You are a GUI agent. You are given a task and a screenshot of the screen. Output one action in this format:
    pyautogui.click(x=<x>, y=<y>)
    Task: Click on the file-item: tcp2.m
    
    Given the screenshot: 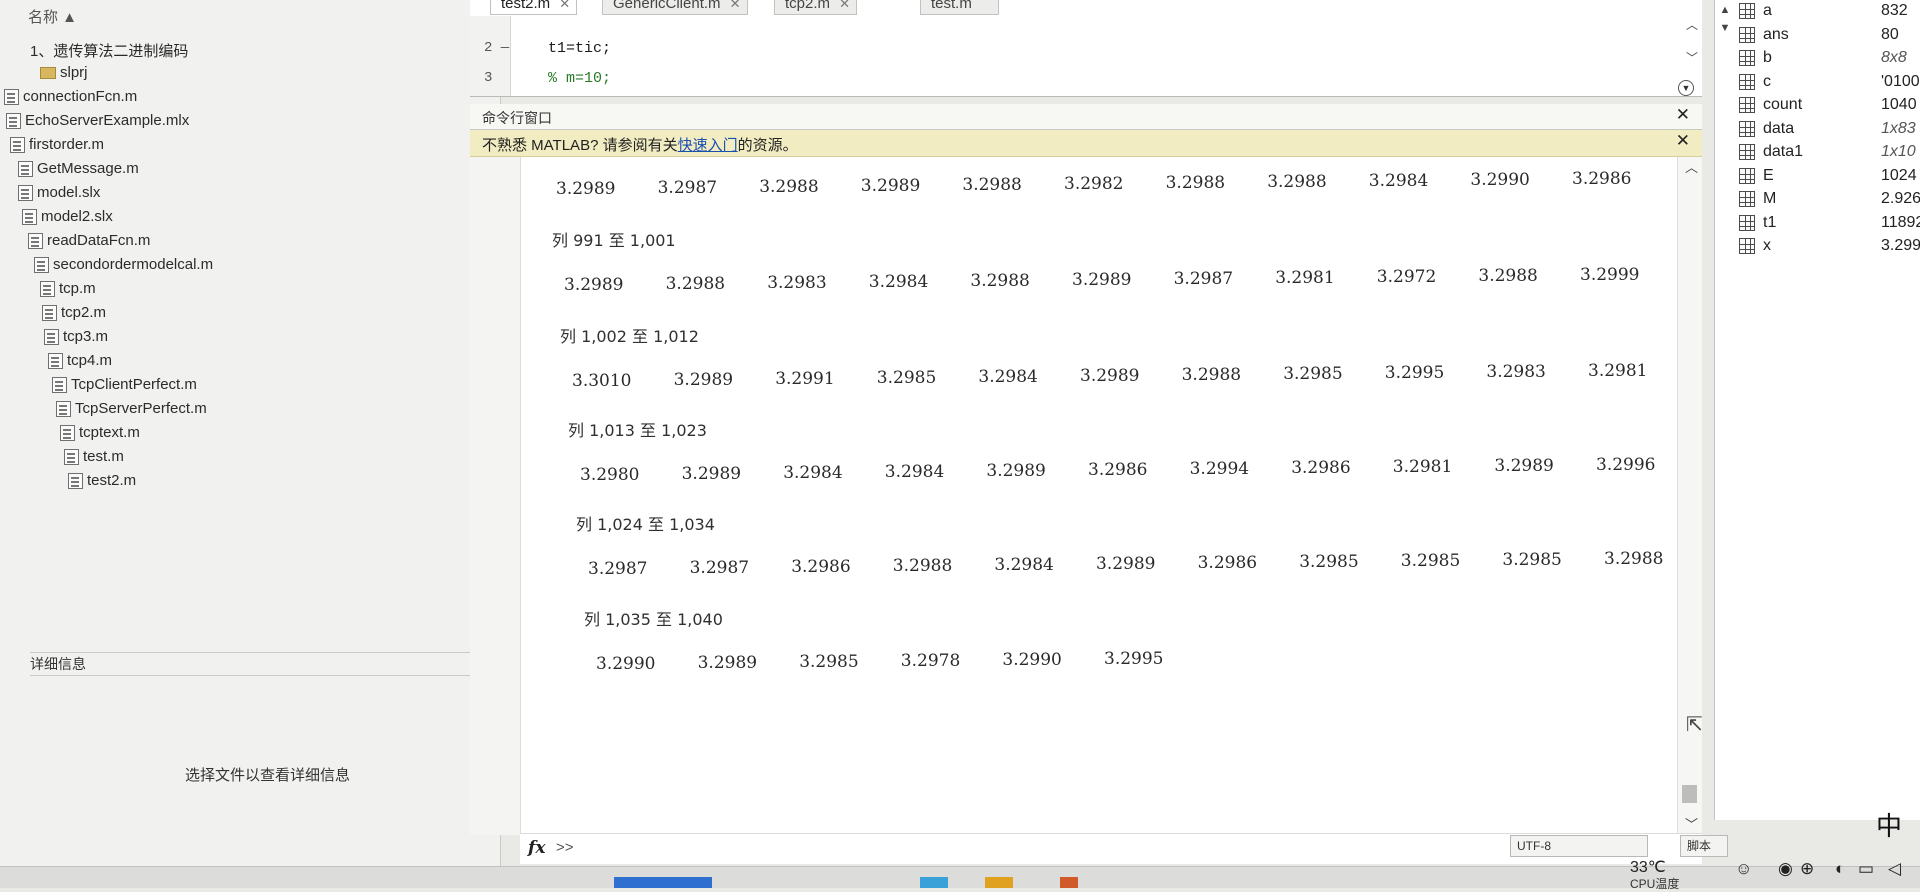 What is the action you would take?
    pyautogui.click(x=74, y=312)
    